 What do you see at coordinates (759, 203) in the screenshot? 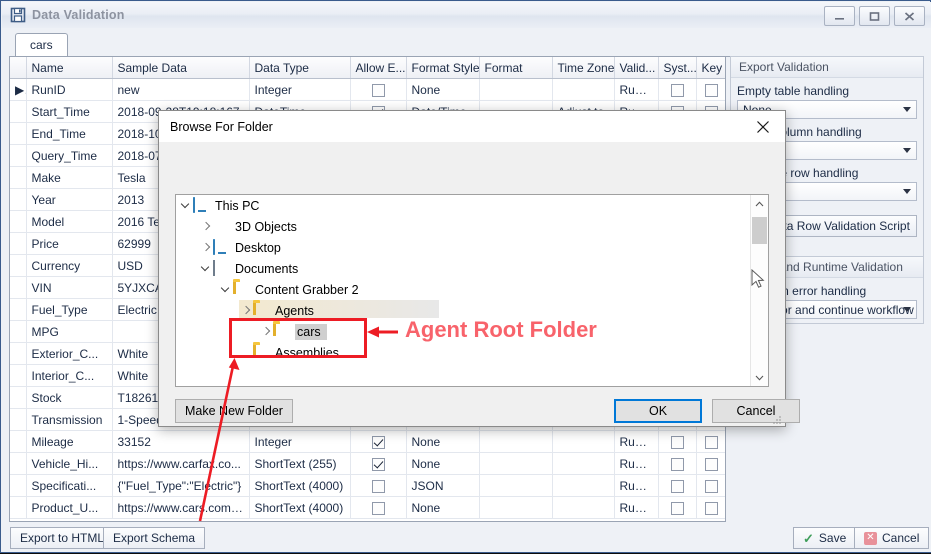
I see `scroll-up-icon` at bounding box center [759, 203].